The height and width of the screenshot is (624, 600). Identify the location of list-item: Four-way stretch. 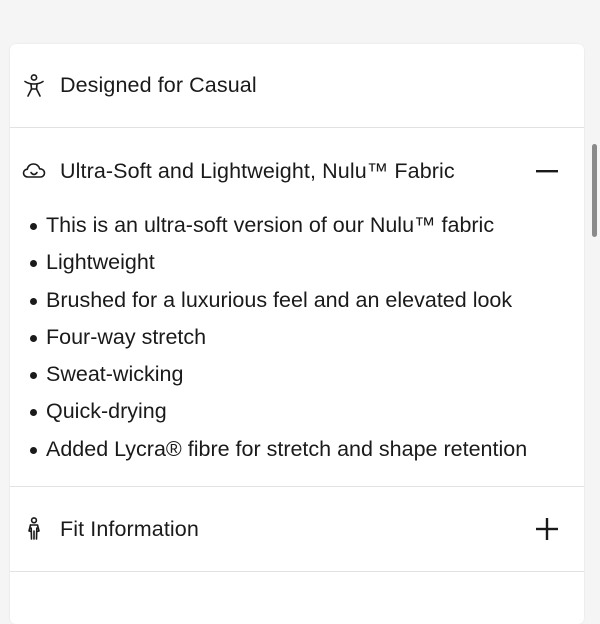
(306, 337).